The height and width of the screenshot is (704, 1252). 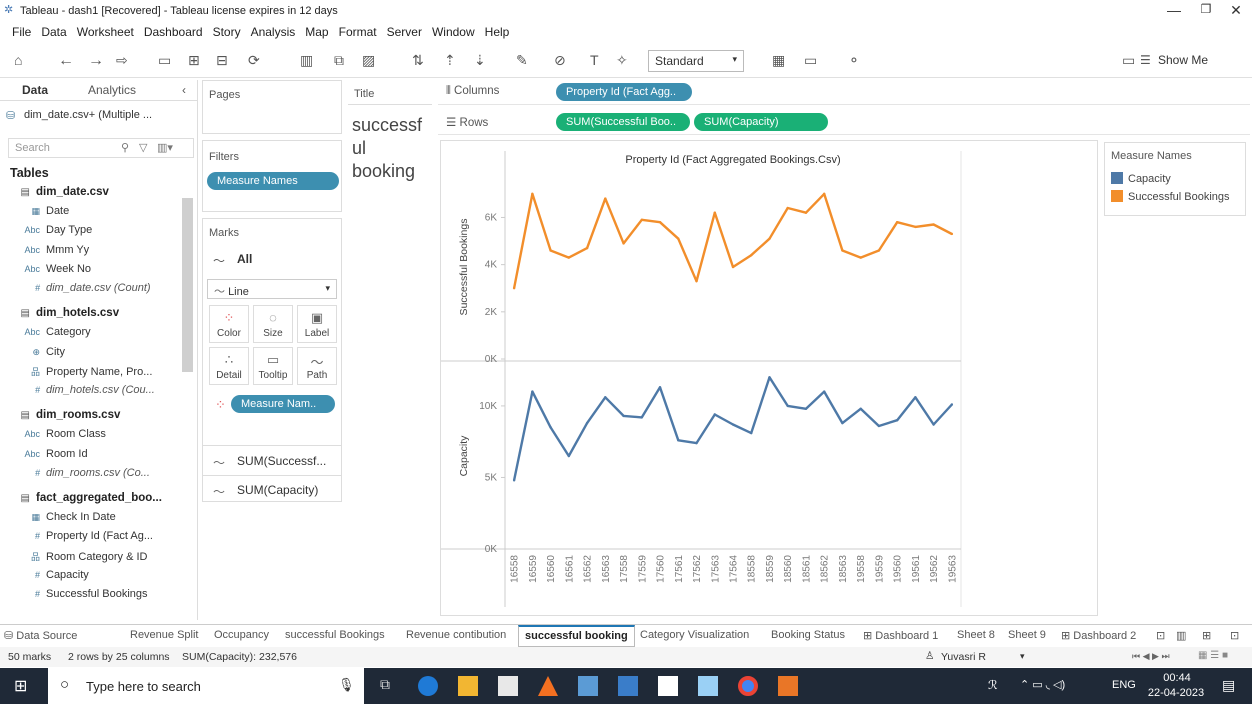 I want to click on close-icon: ✕, so click(x=1236, y=11).